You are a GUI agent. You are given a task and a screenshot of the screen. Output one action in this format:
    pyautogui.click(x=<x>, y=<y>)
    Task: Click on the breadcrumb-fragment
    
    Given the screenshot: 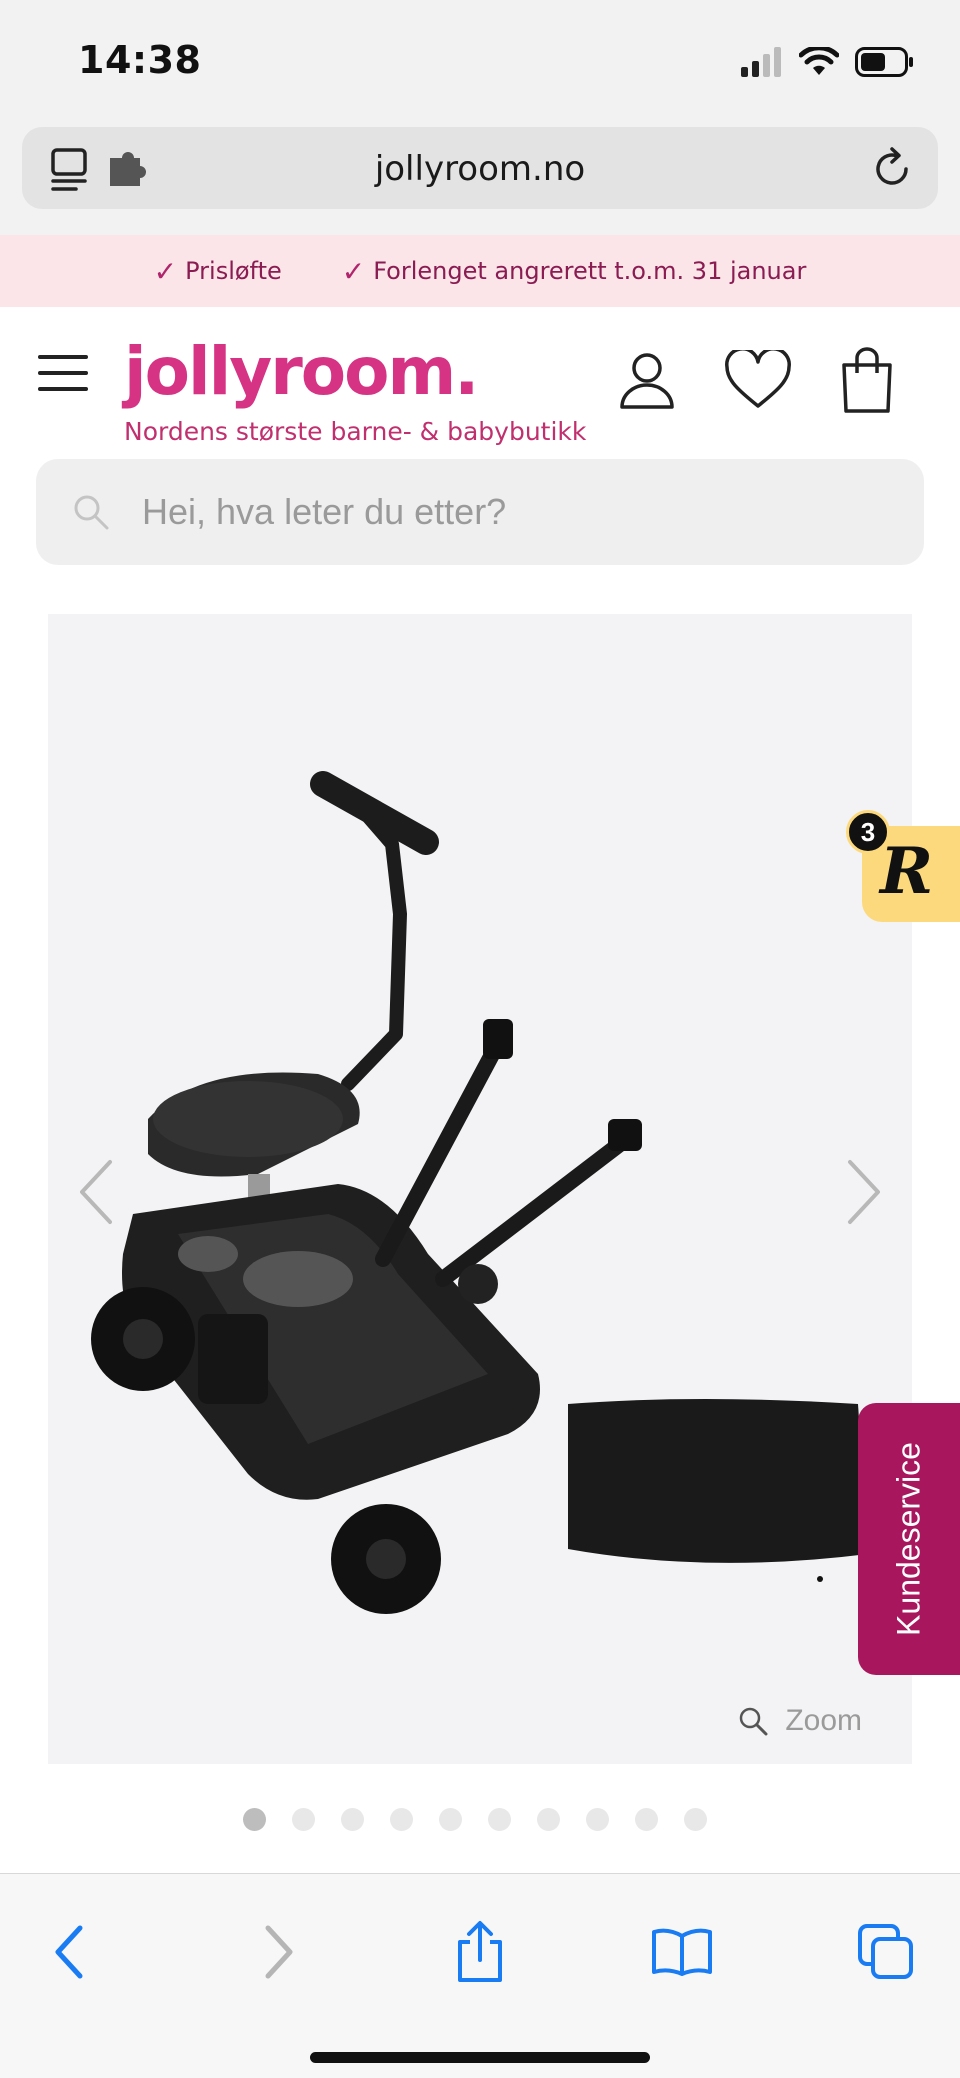 What is the action you would take?
    pyautogui.click(x=360, y=579)
    